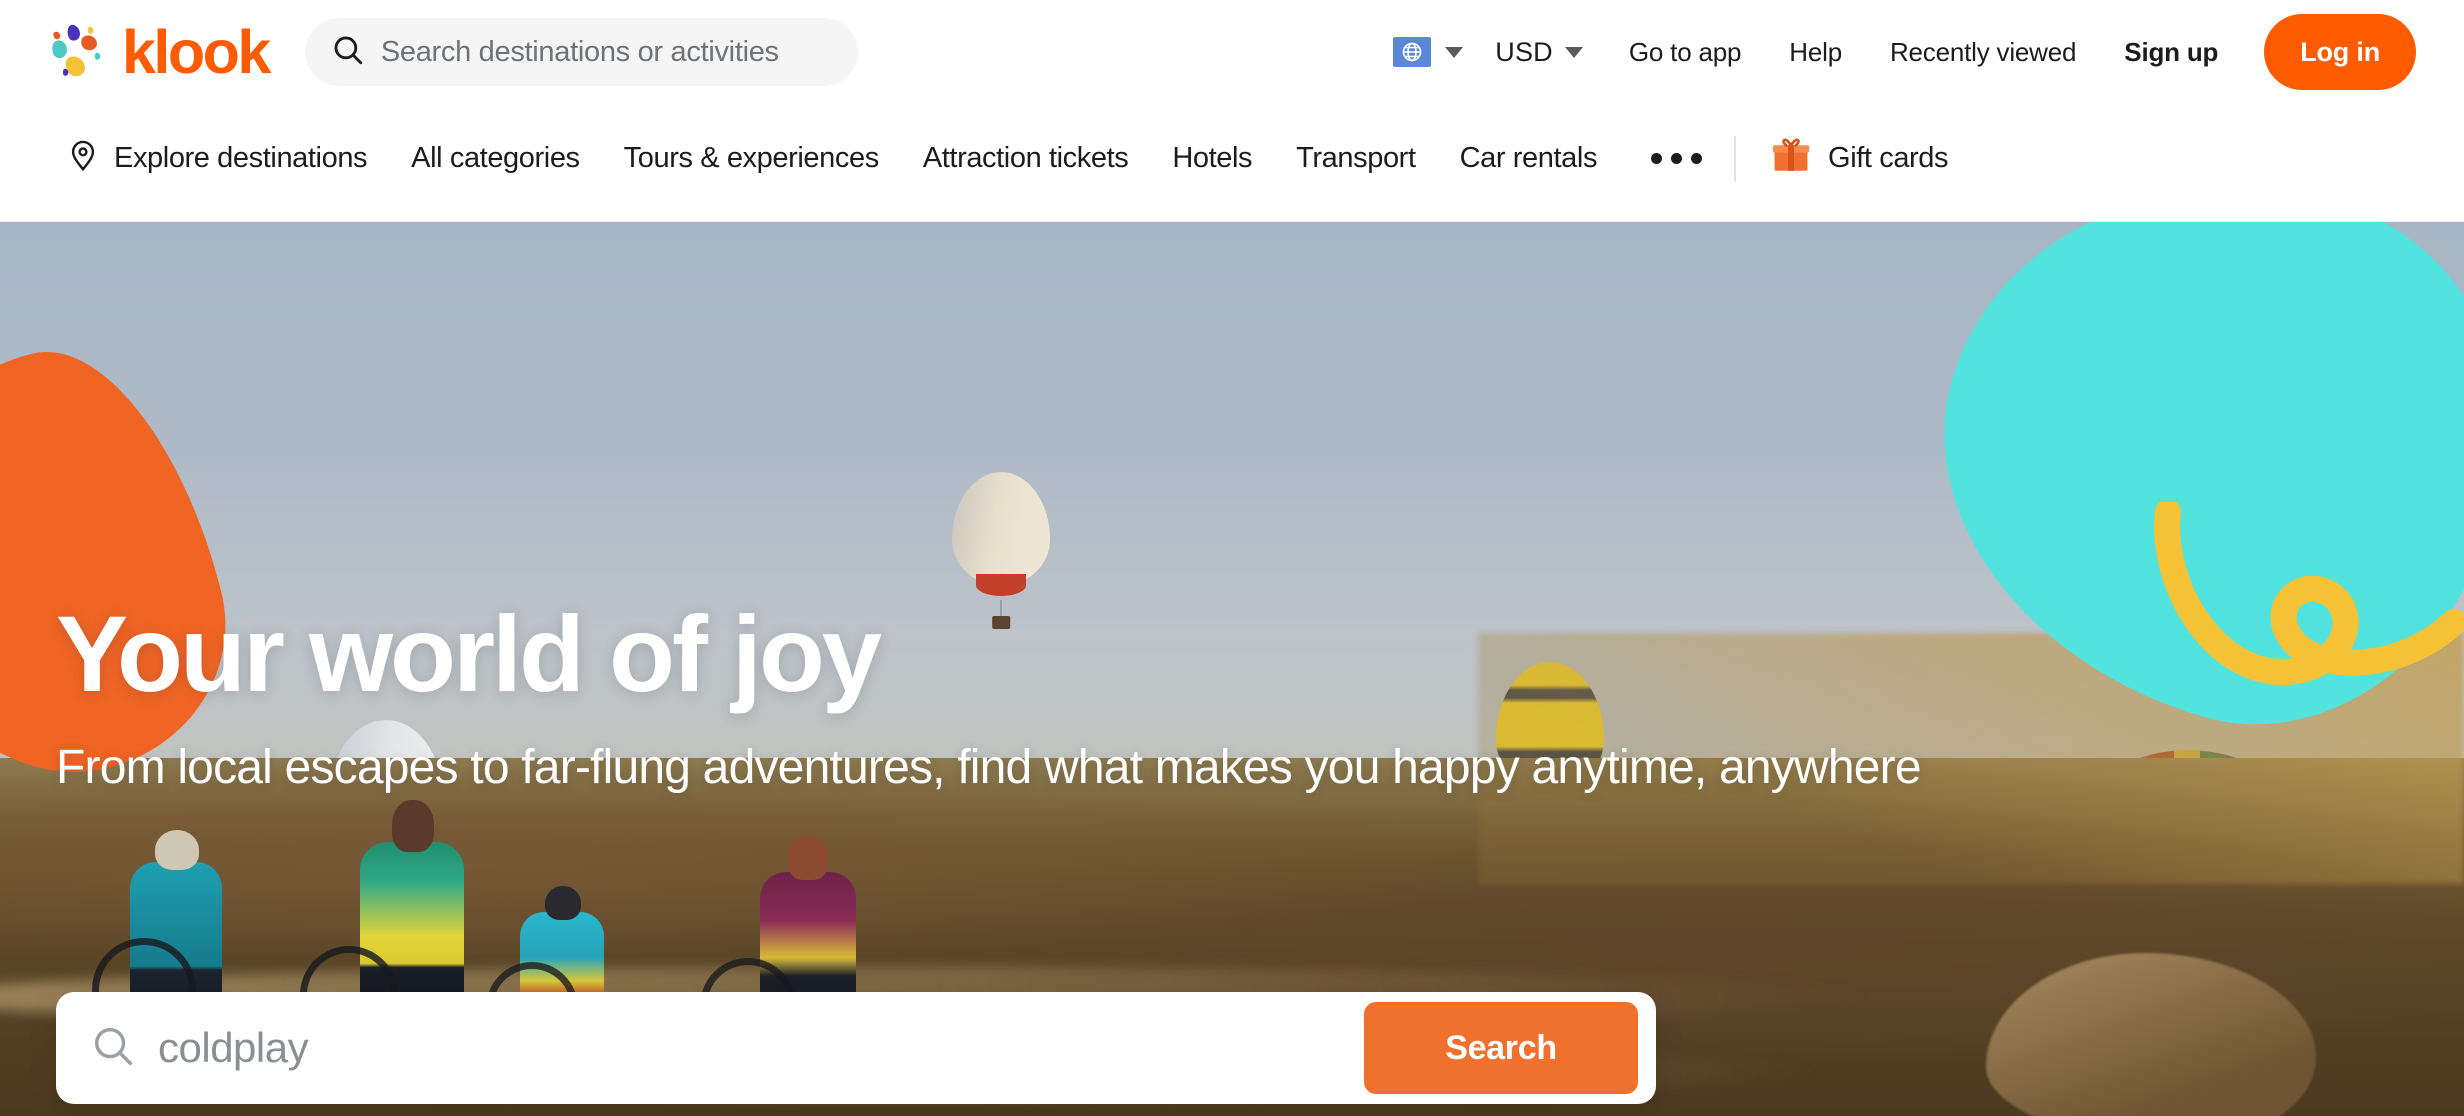 This screenshot has width=2464, height=1116. I want to click on nav-go-to-app: Go to app, so click(1685, 52).